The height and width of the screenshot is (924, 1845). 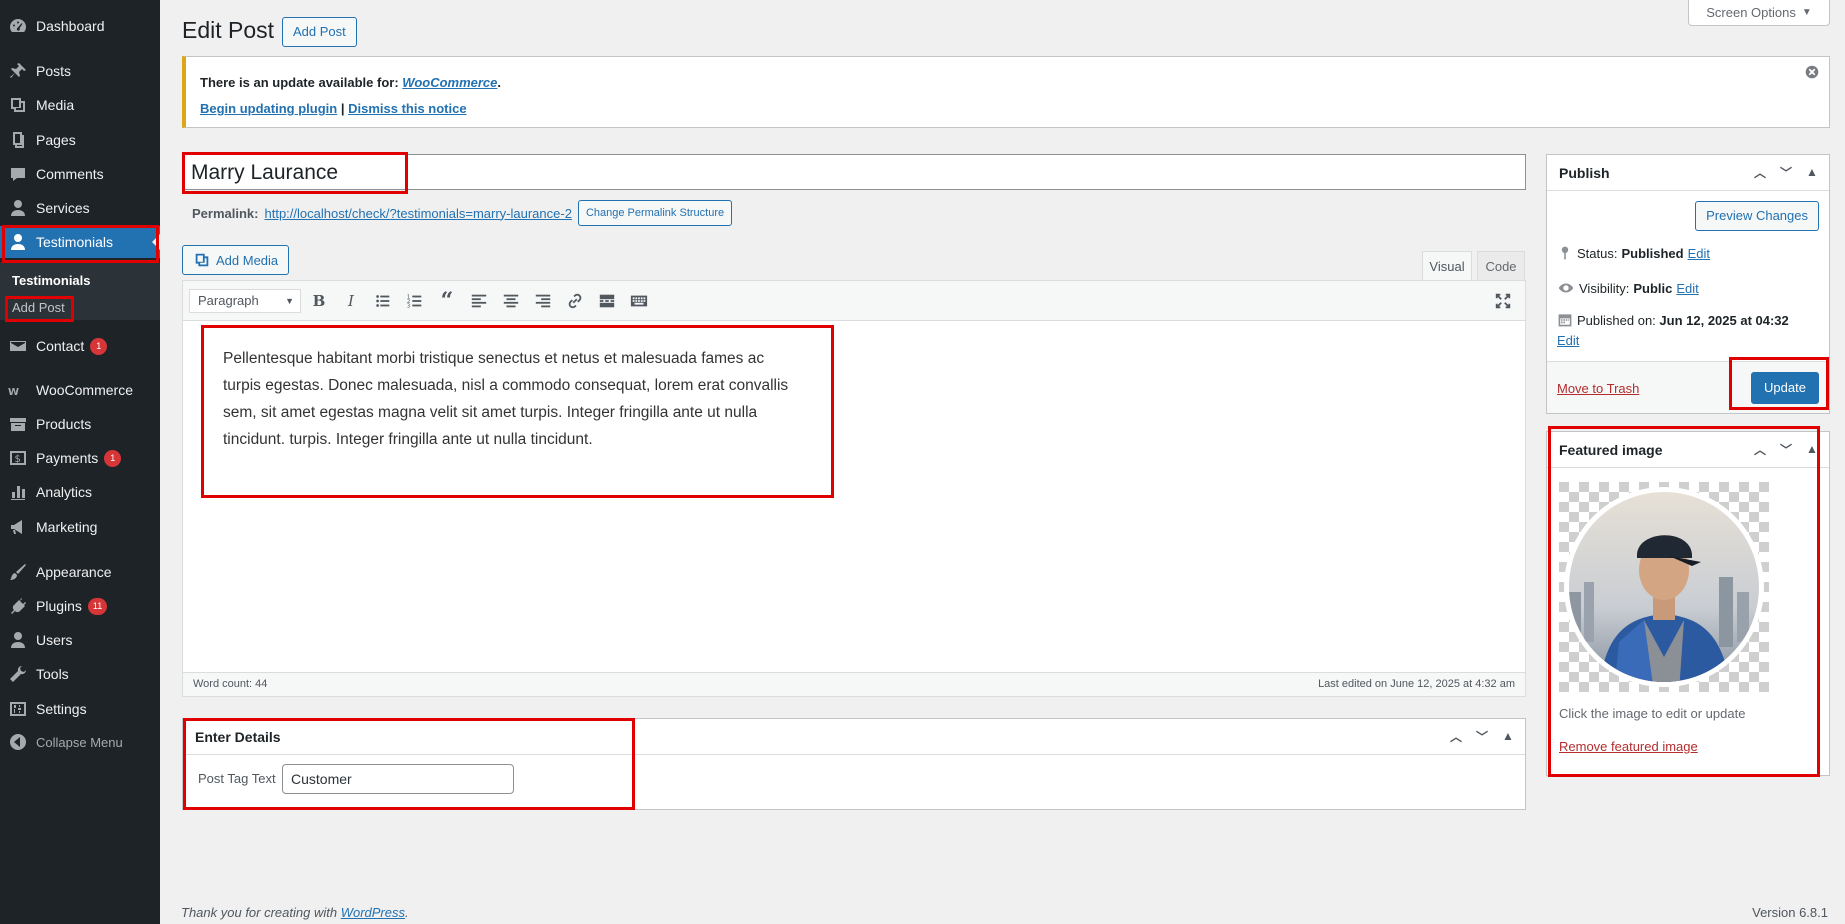 What do you see at coordinates (511, 301) in the screenshot?
I see `align-center-button` at bounding box center [511, 301].